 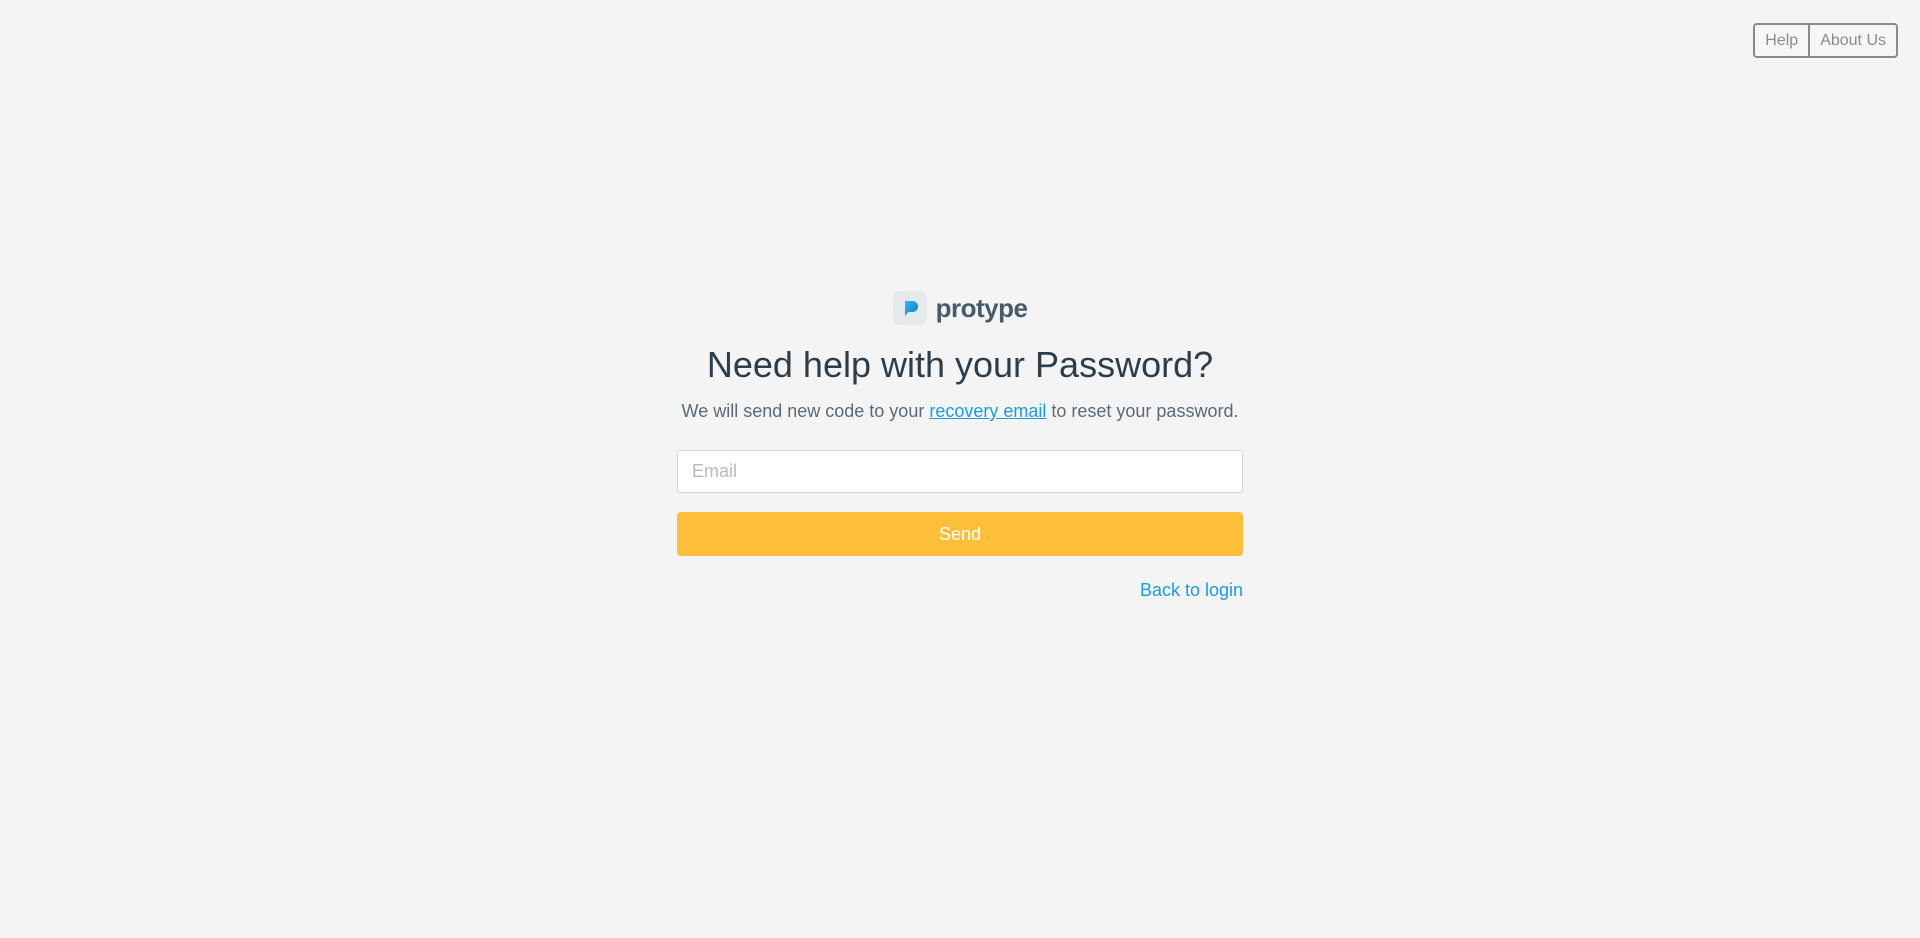 I want to click on about-us-button: About Us, so click(x=1852, y=40).